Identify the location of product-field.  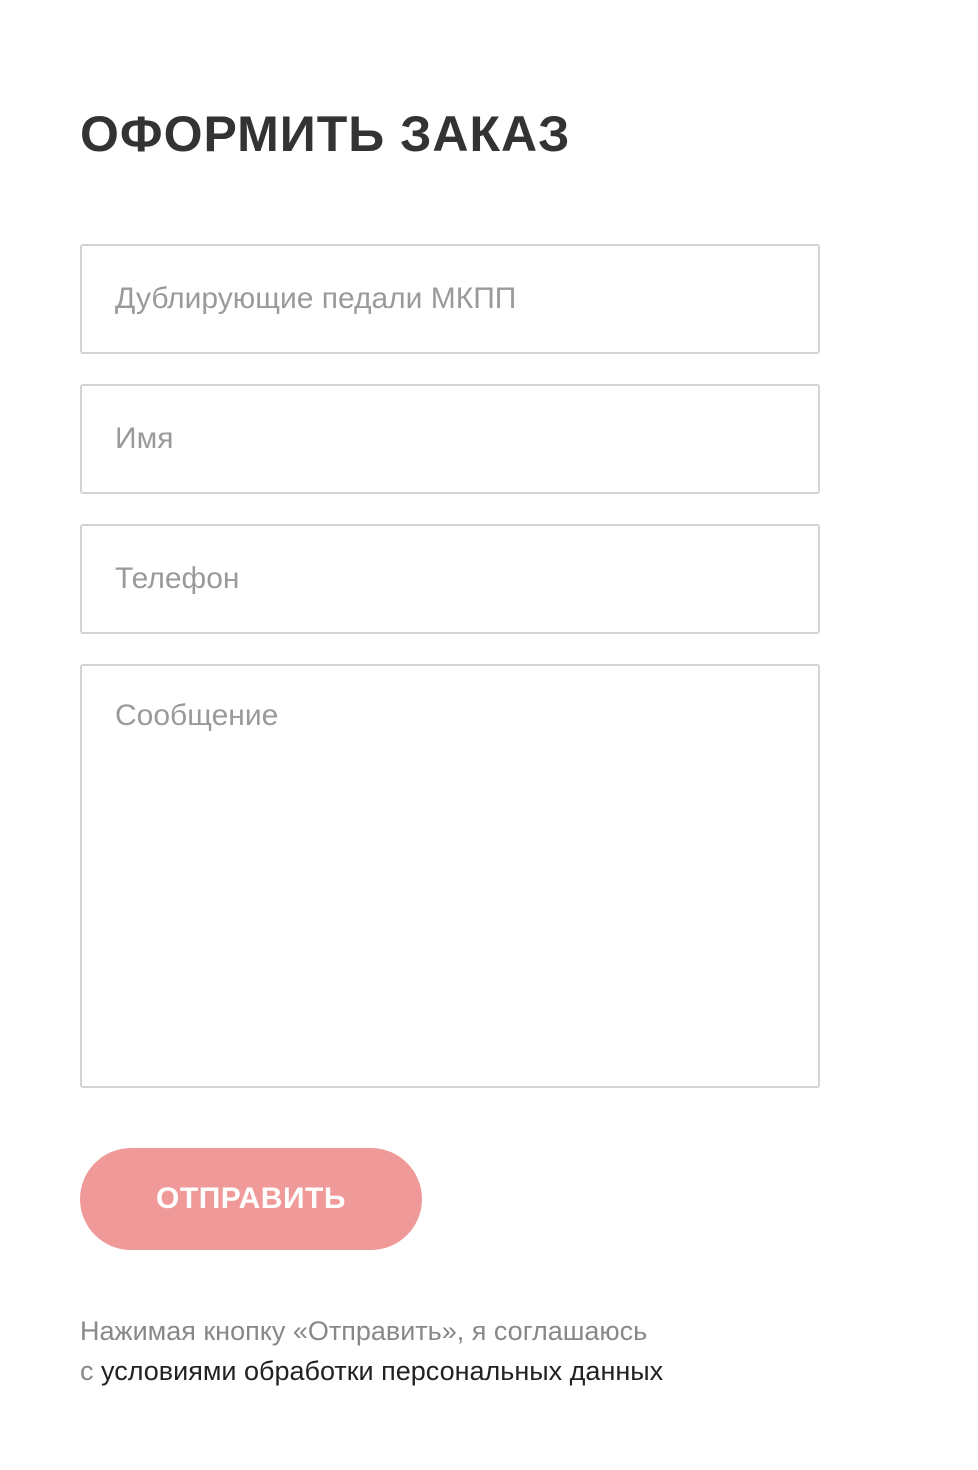
(450, 299).